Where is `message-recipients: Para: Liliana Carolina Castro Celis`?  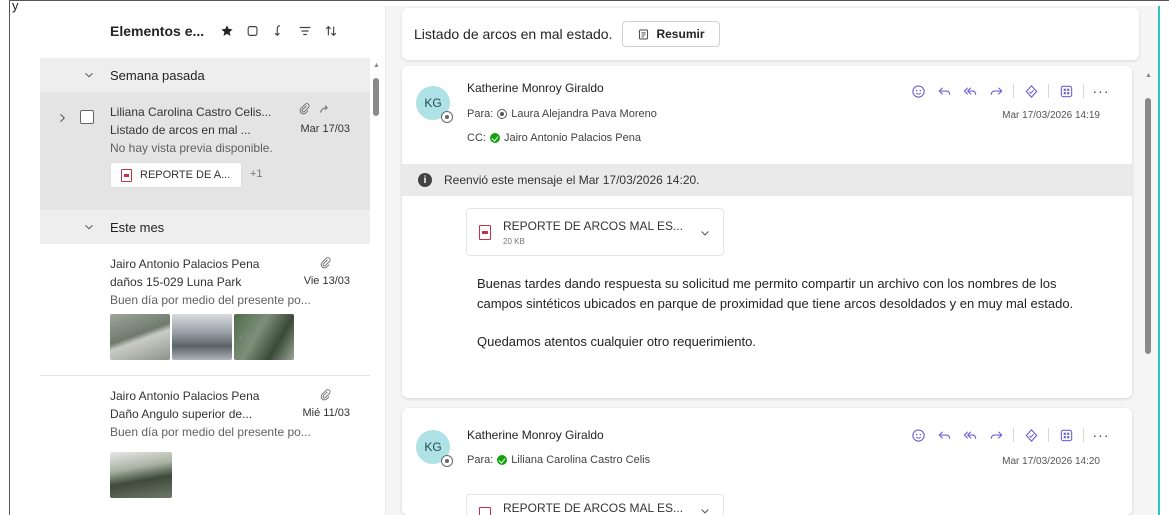 message-recipients: Para: Liliana Carolina Castro Celis is located at coordinates (558, 460).